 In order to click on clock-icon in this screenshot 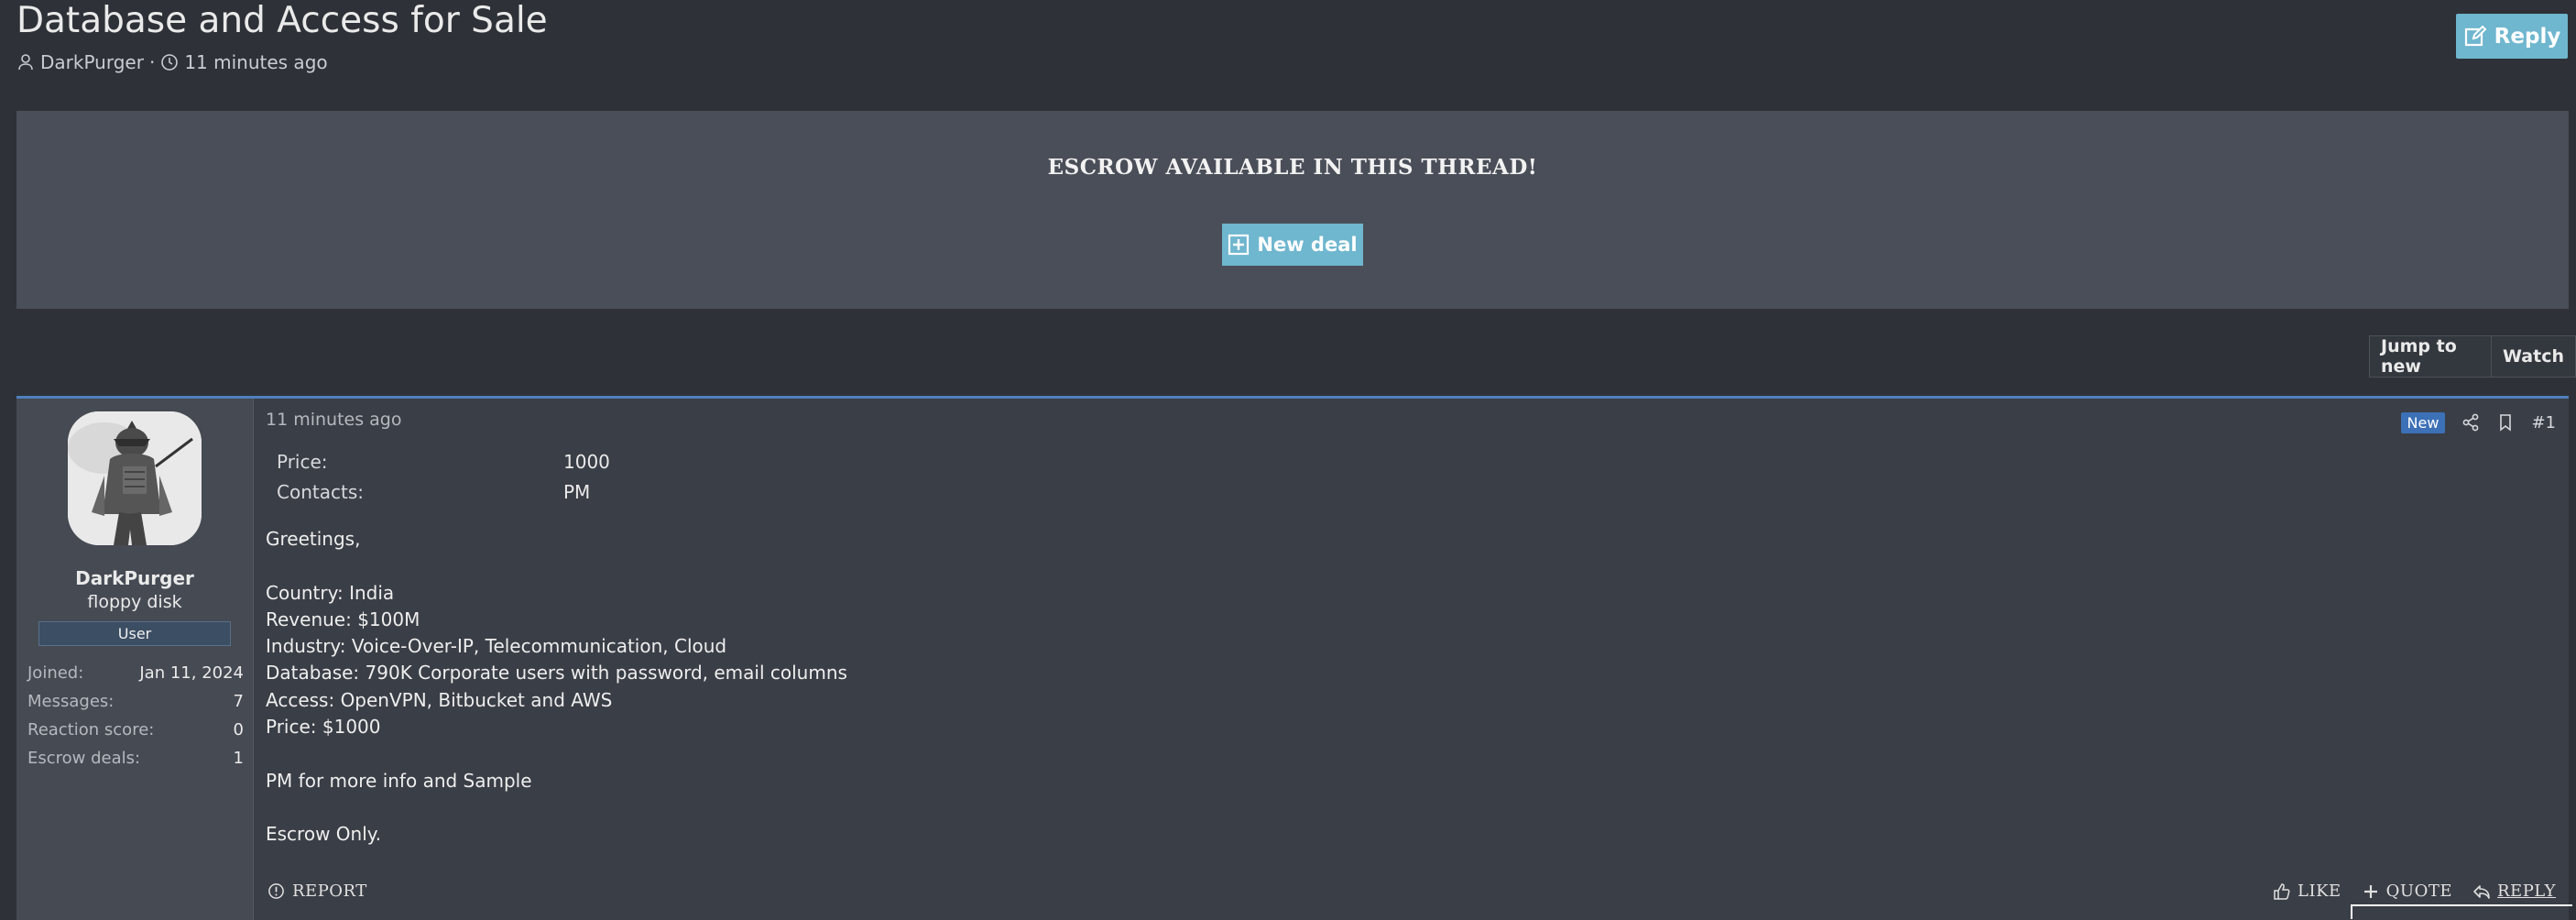, I will do `click(170, 62)`.